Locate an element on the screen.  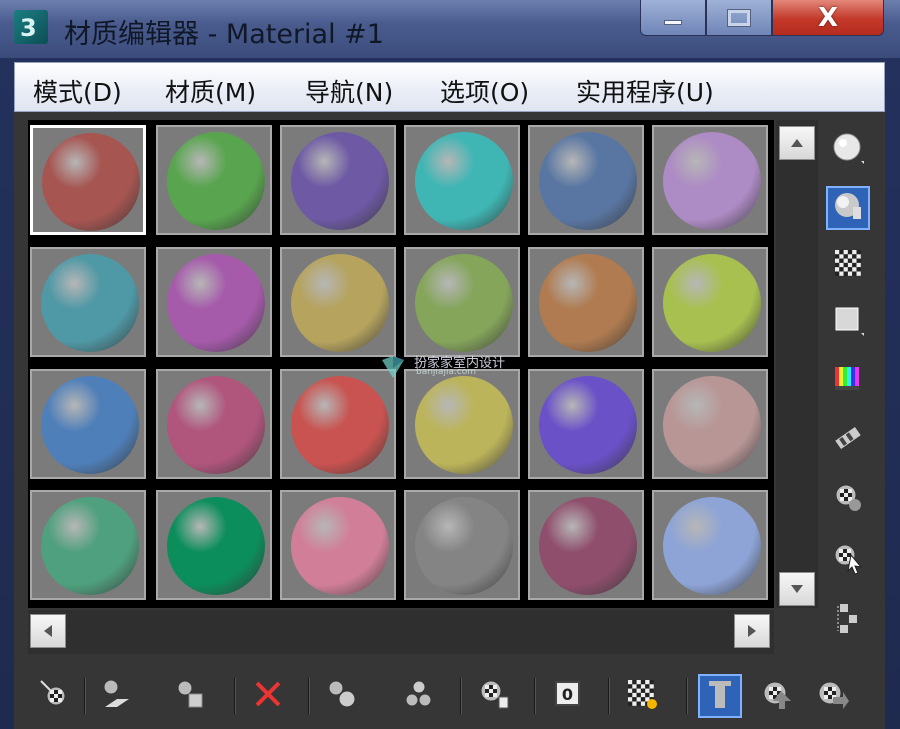
reset-map-button is located at coordinates (268, 696).